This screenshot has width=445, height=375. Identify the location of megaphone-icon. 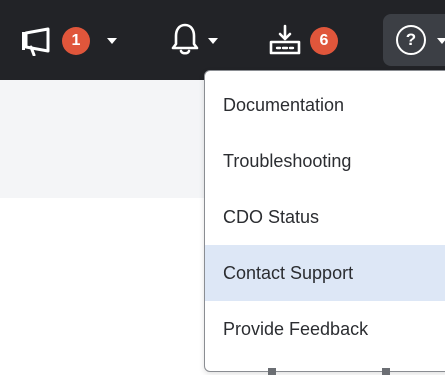
(38, 41).